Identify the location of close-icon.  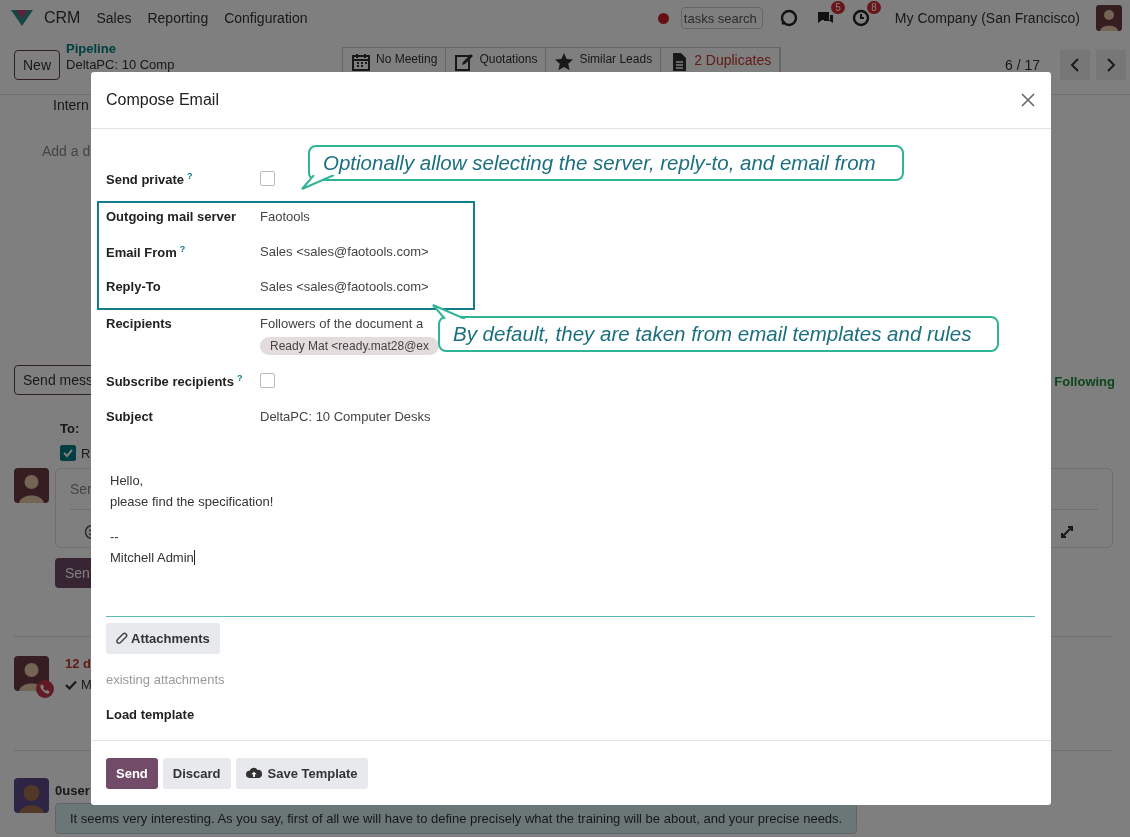
(1028, 100).